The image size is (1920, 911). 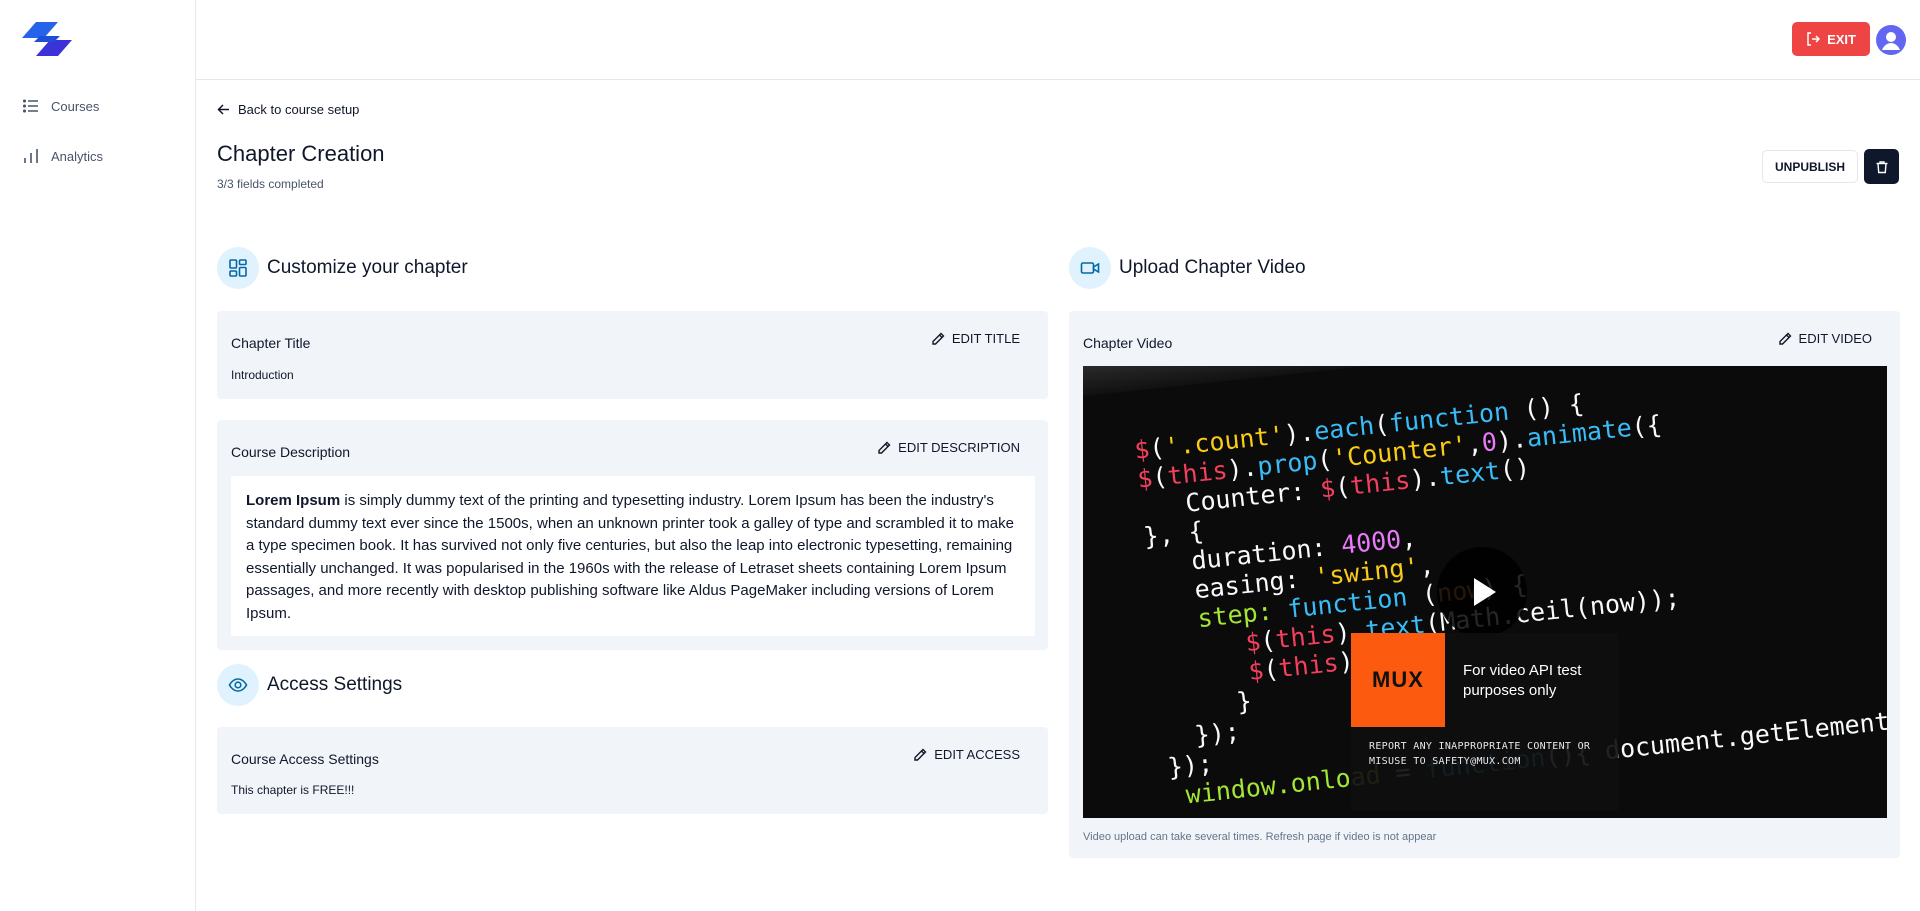 What do you see at coordinates (1128, 343) in the screenshot?
I see `card-label: Chapter Video` at bounding box center [1128, 343].